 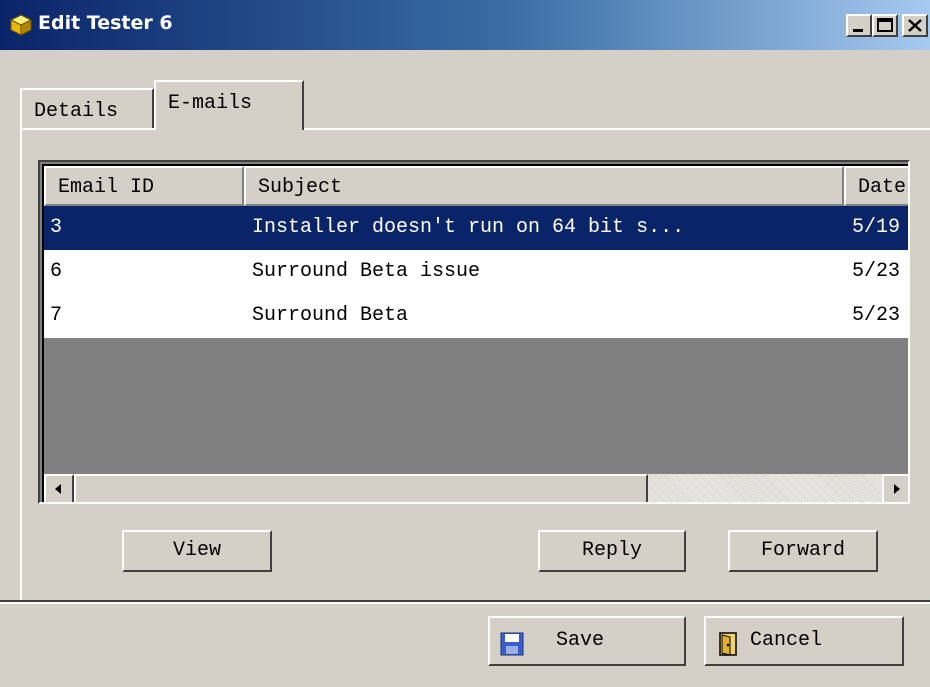 What do you see at coordinates (544, 186) in the screenshot?
I see `column-header-subject: Subject` at bounding box center [544, 186].